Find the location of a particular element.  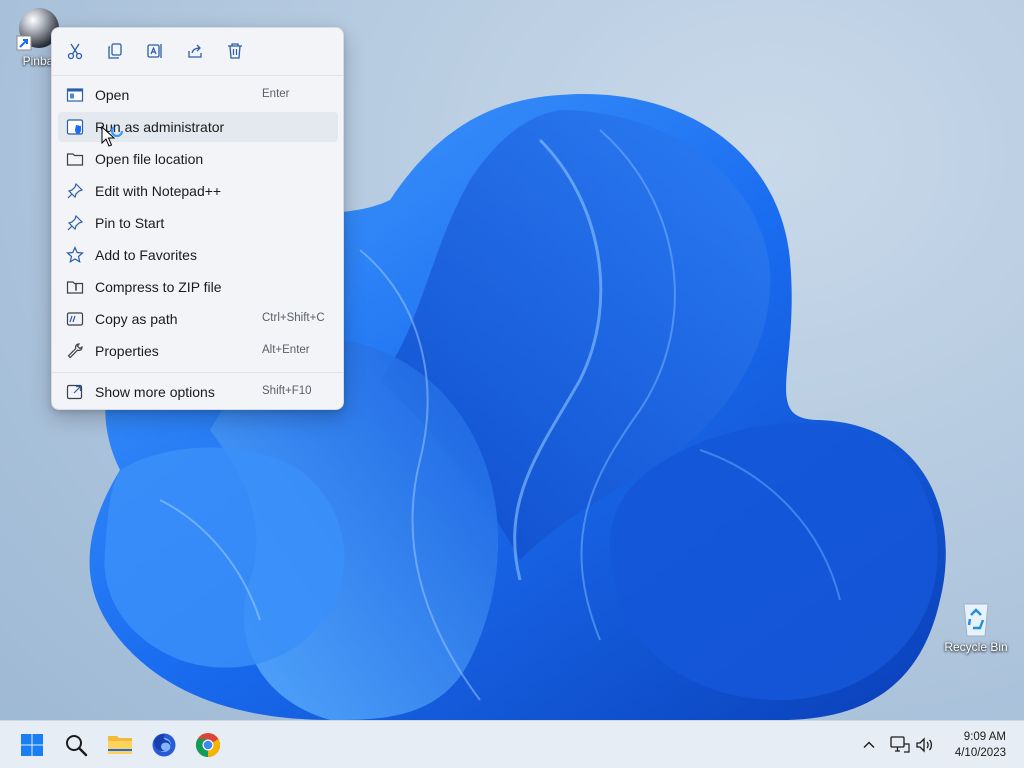

clock-time: 9:09 AM is located at coordinates (984, 737).